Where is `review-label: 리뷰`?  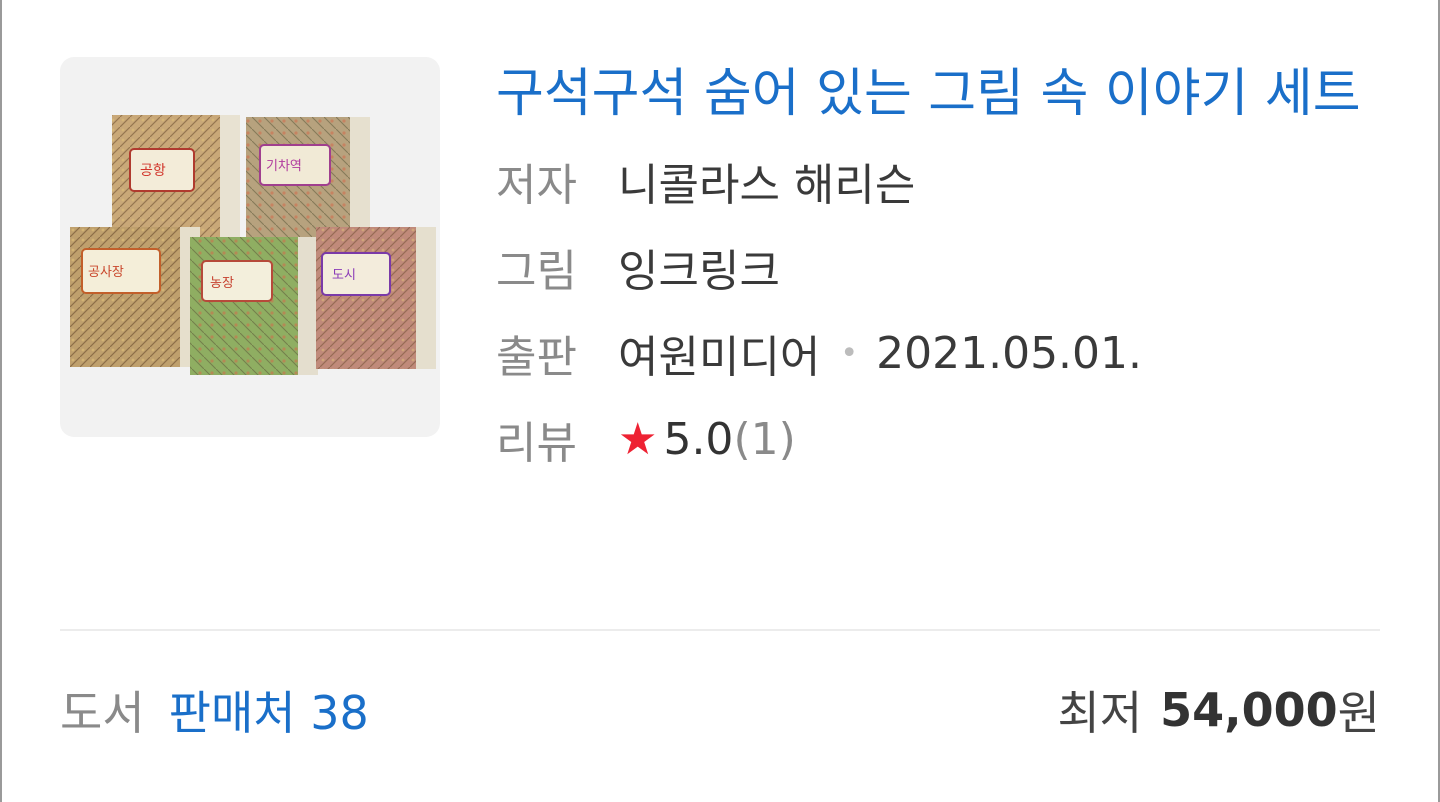
review-label: 리뷰 is located at coordinates (536, 443).